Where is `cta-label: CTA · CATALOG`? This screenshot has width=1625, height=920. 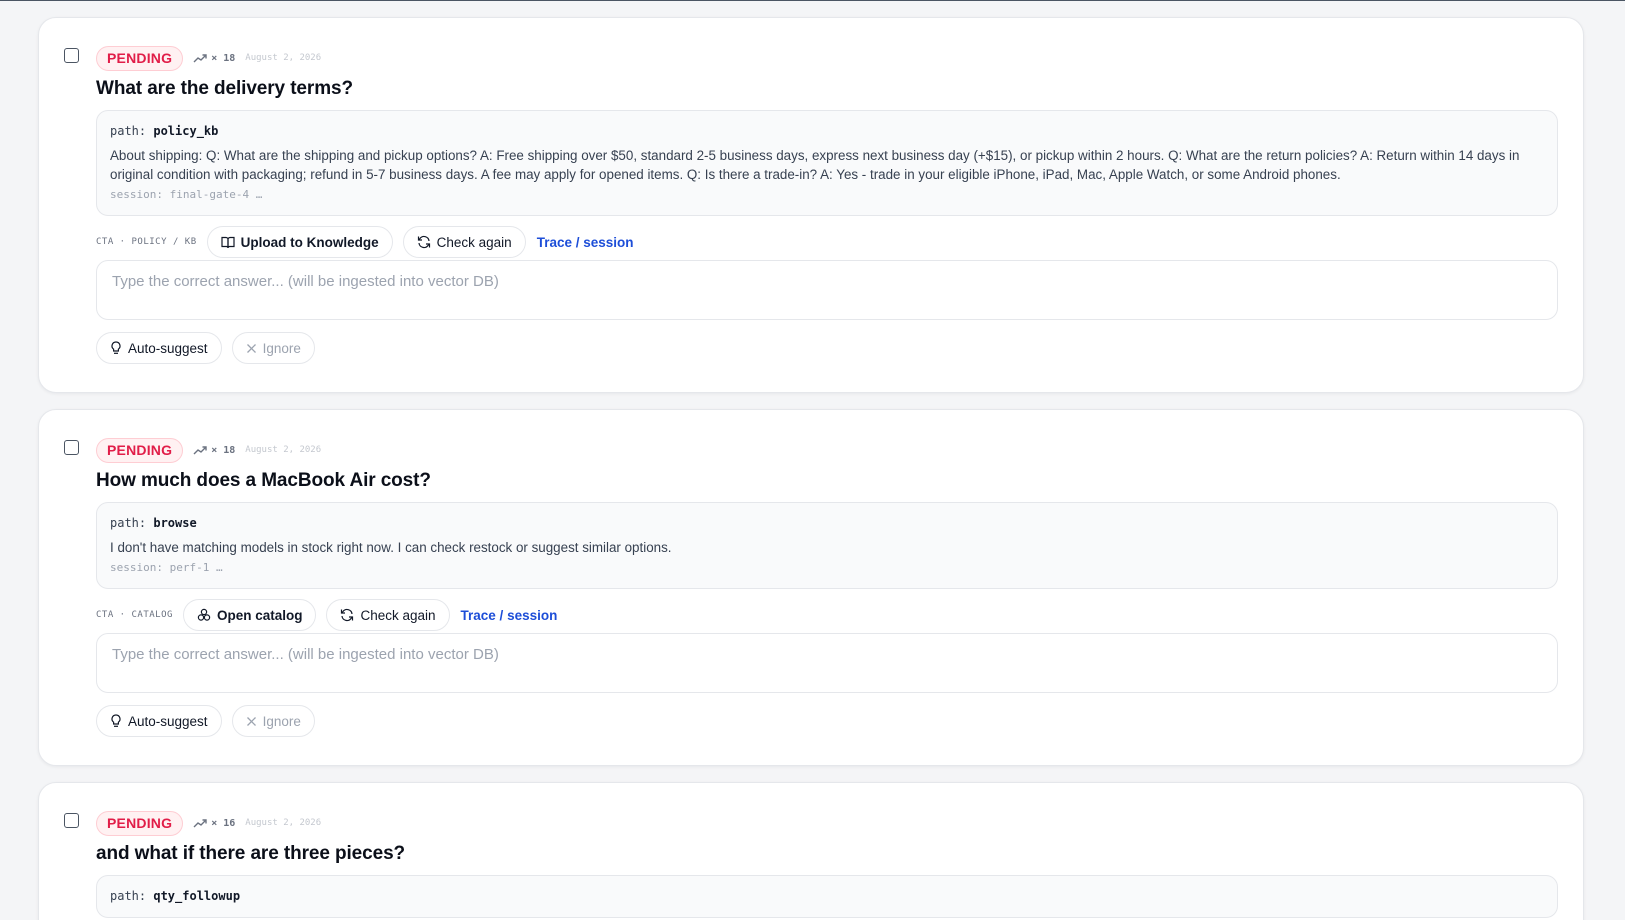 cta-label: CTA · CATALOG is located at coordinates (134, 615).